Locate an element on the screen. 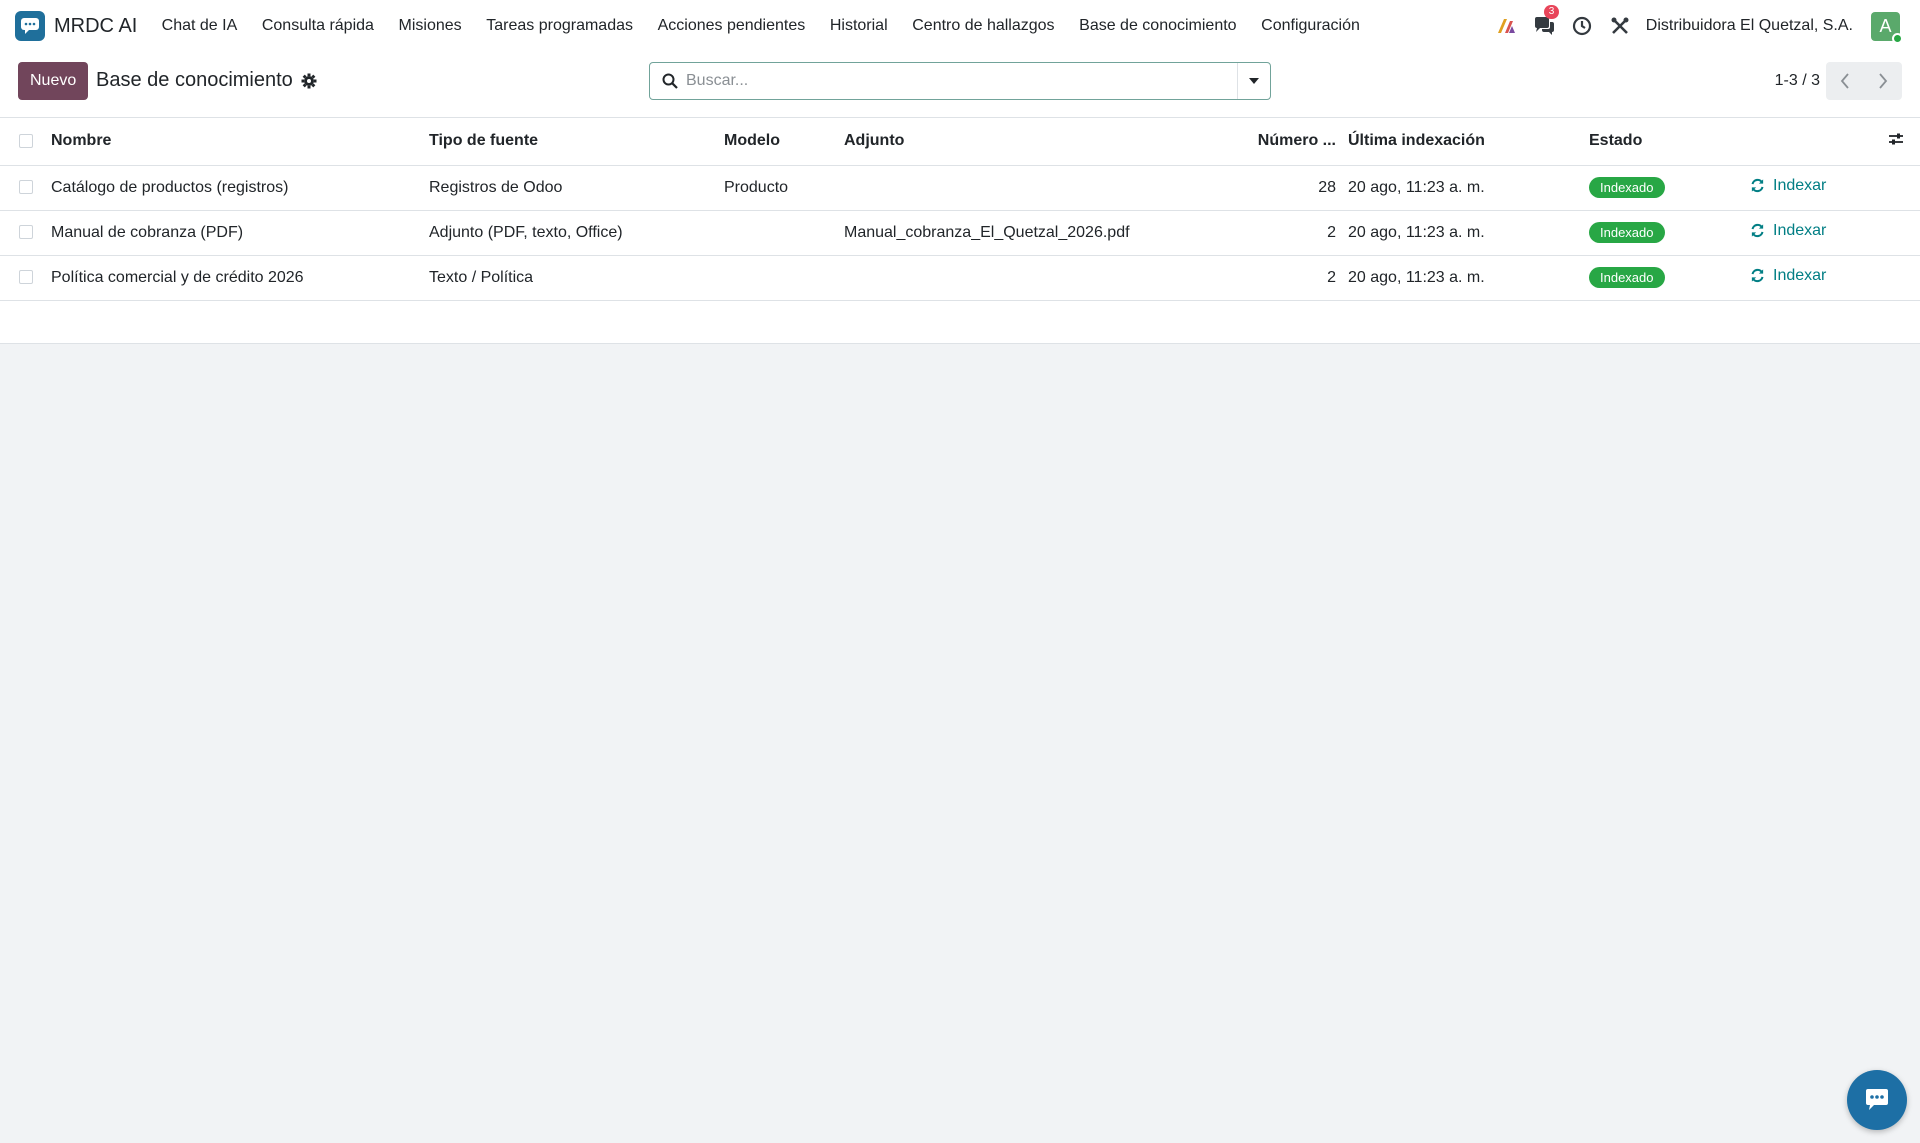 The height and width of the screenshot is (1143, 1920). systray: 3 Distribuidora El Quetzal, S.A. A is located at coordinates (1691, 26).